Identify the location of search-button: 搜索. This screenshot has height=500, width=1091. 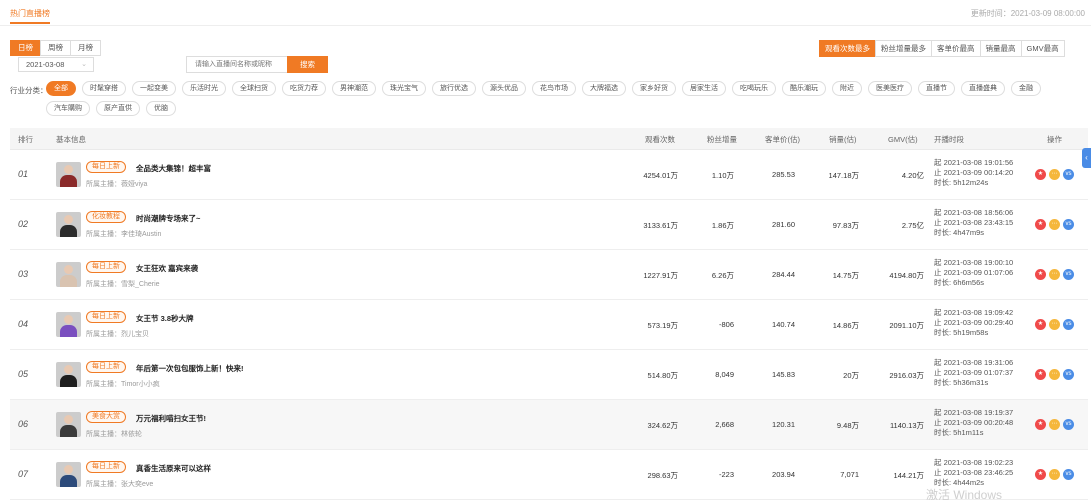
(307, 64).